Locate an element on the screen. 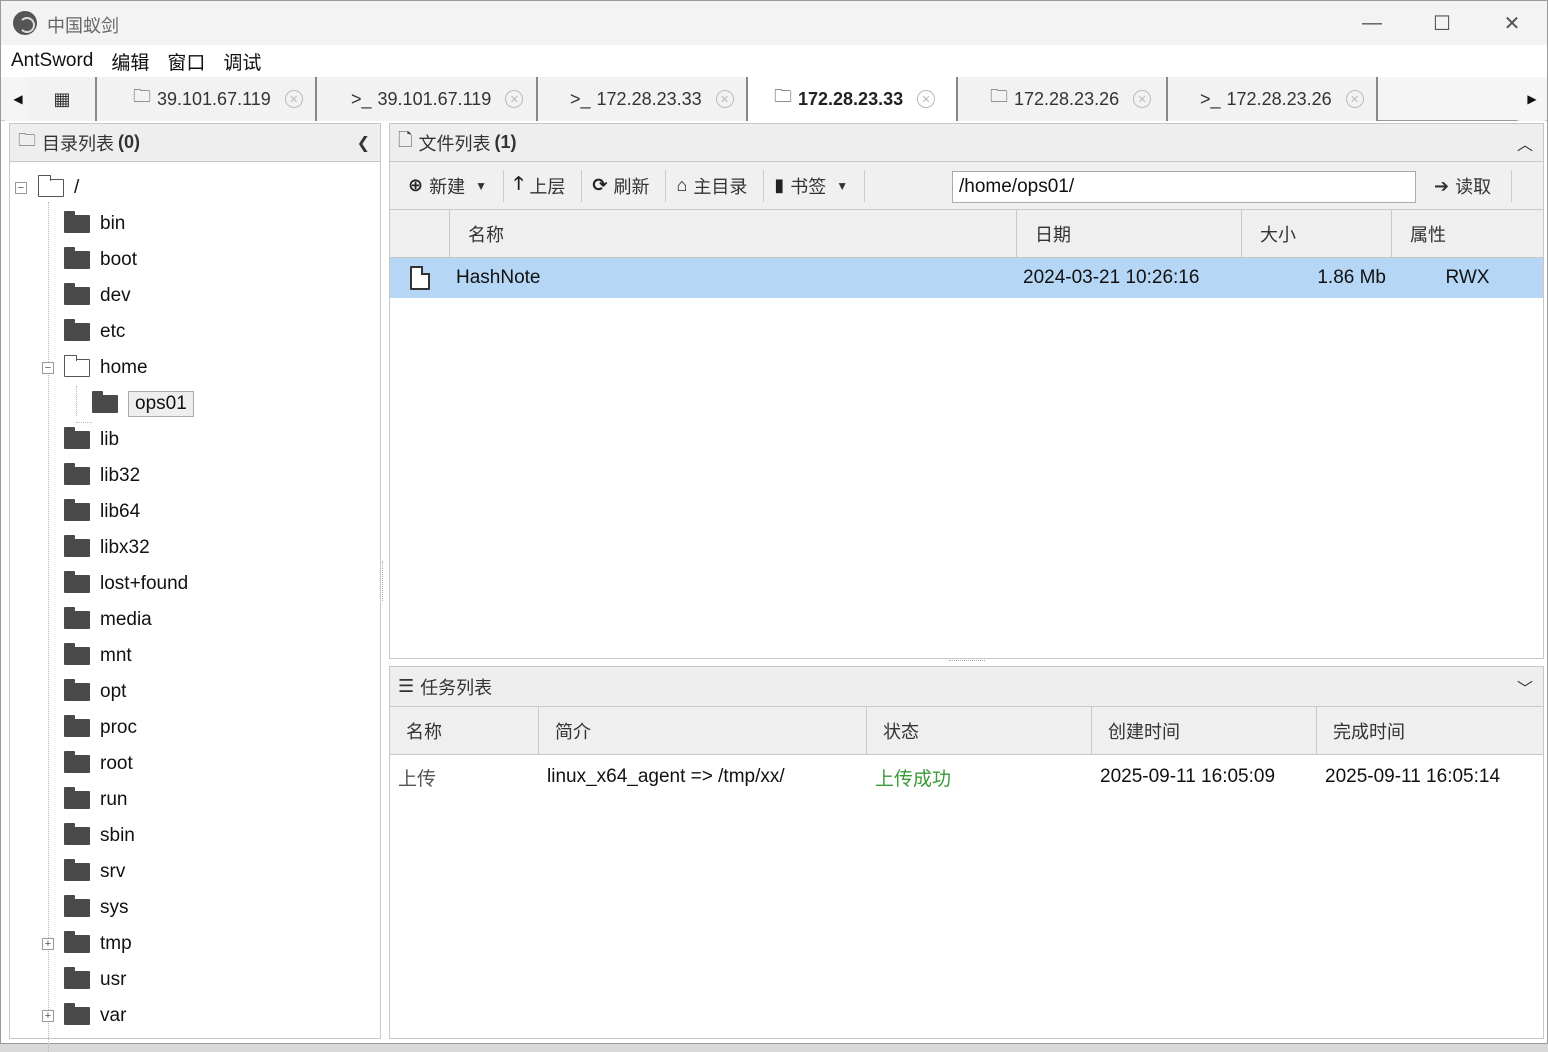 The width and height of the screenshot is (1548, 1052). tree-node-label: mnt is located at coordinates (116, 655).